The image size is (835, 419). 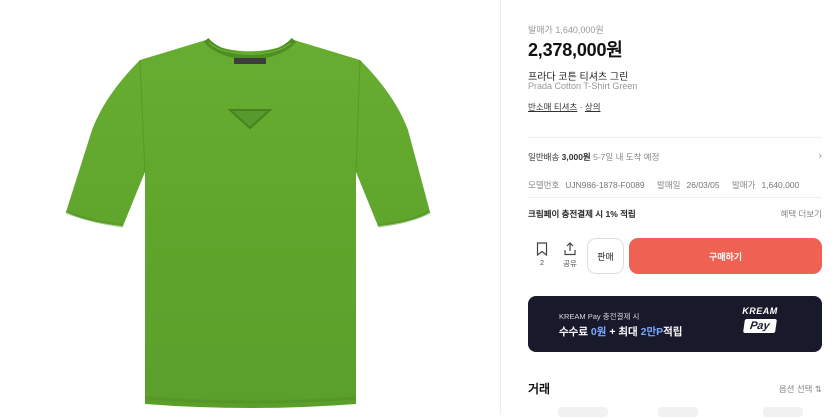 I want to click on release-price-label: 발매가, so click(x=743, y=185).